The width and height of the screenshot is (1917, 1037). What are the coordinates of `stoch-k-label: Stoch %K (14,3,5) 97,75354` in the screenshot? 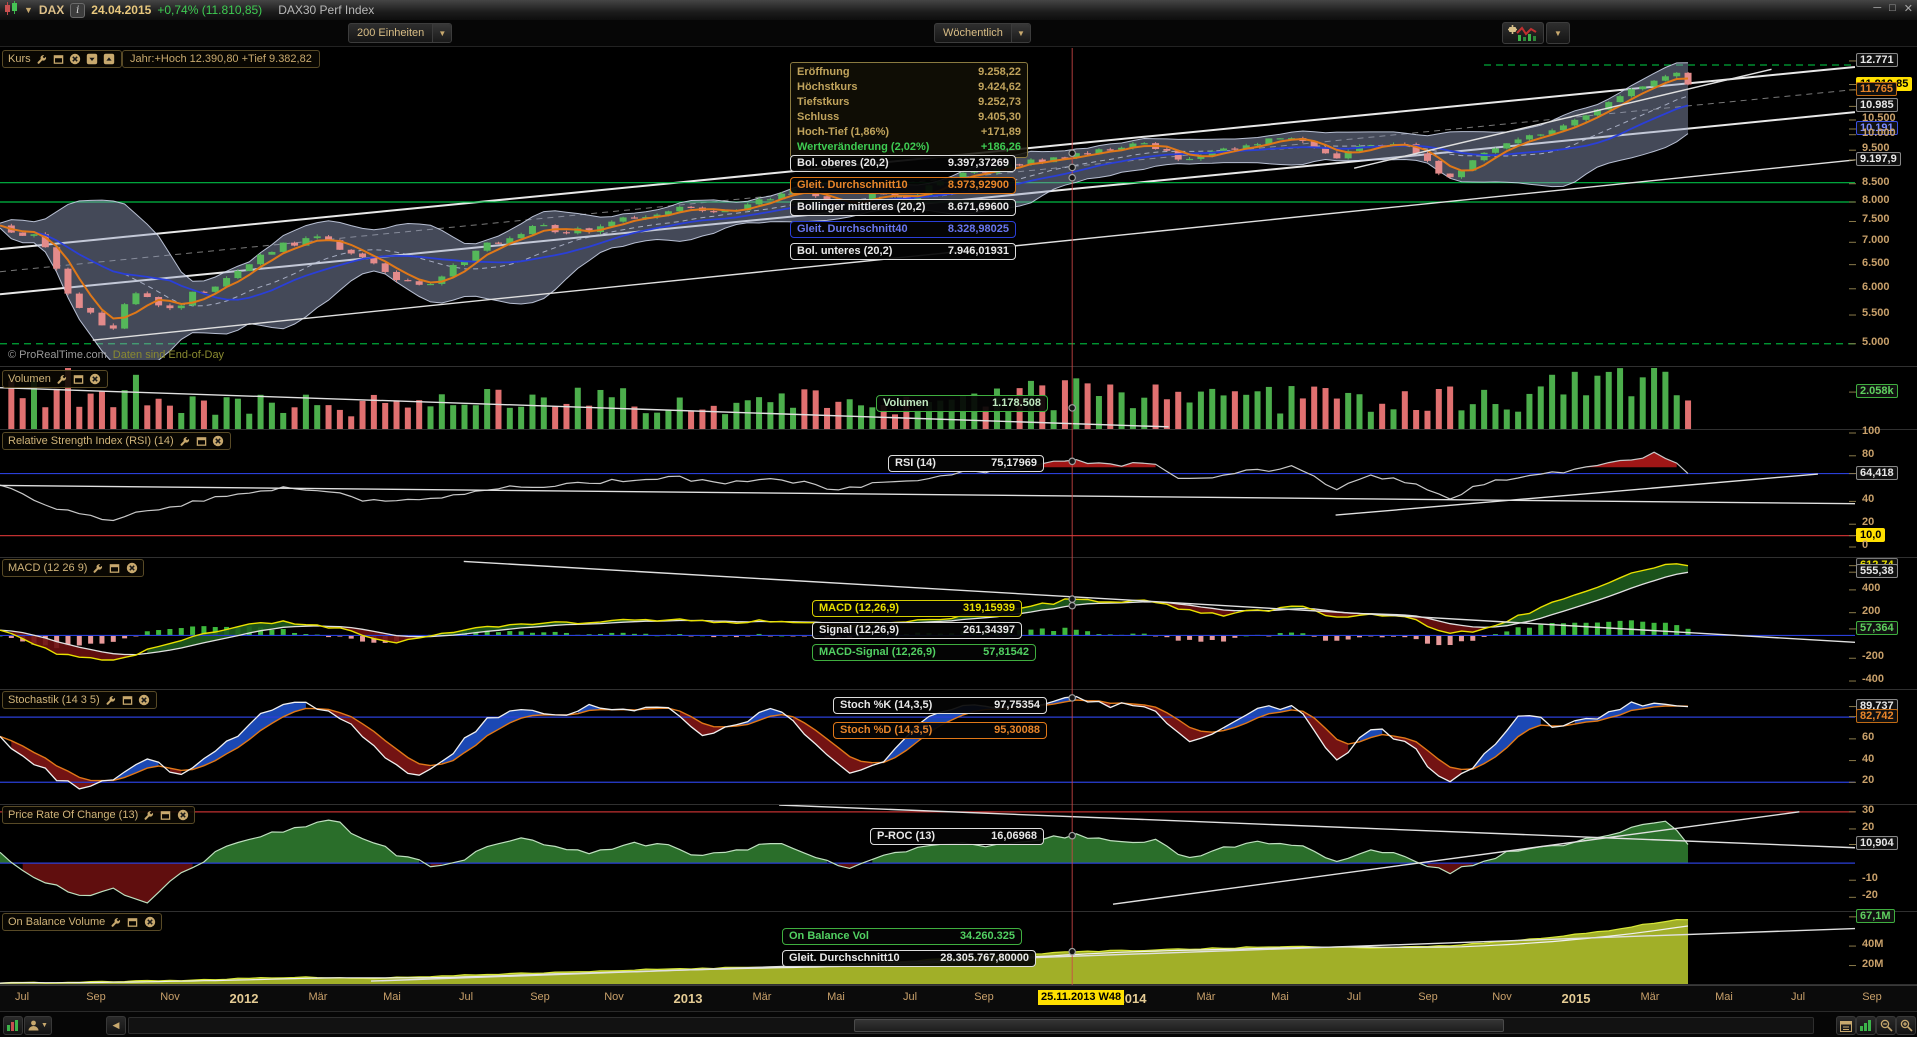 It's located at (940, 705).